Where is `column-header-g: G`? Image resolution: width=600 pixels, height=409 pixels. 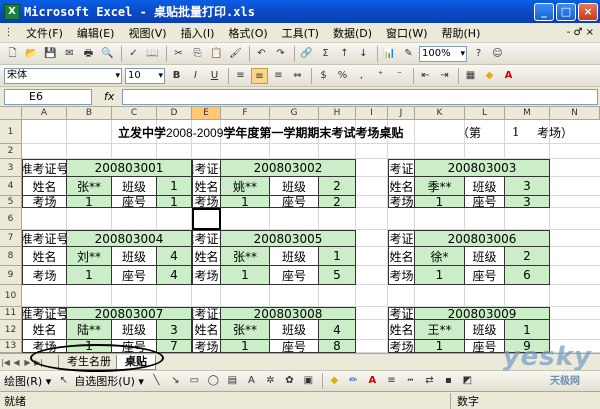 column-header-g: G is located at coordinates (294, 113).